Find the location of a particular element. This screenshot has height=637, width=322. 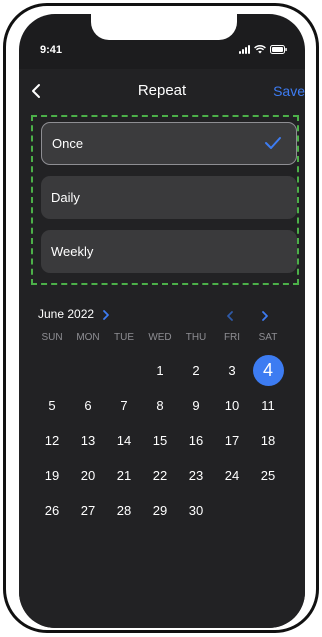

calendar-day-number: 20 is located at coordinates (88, 475).